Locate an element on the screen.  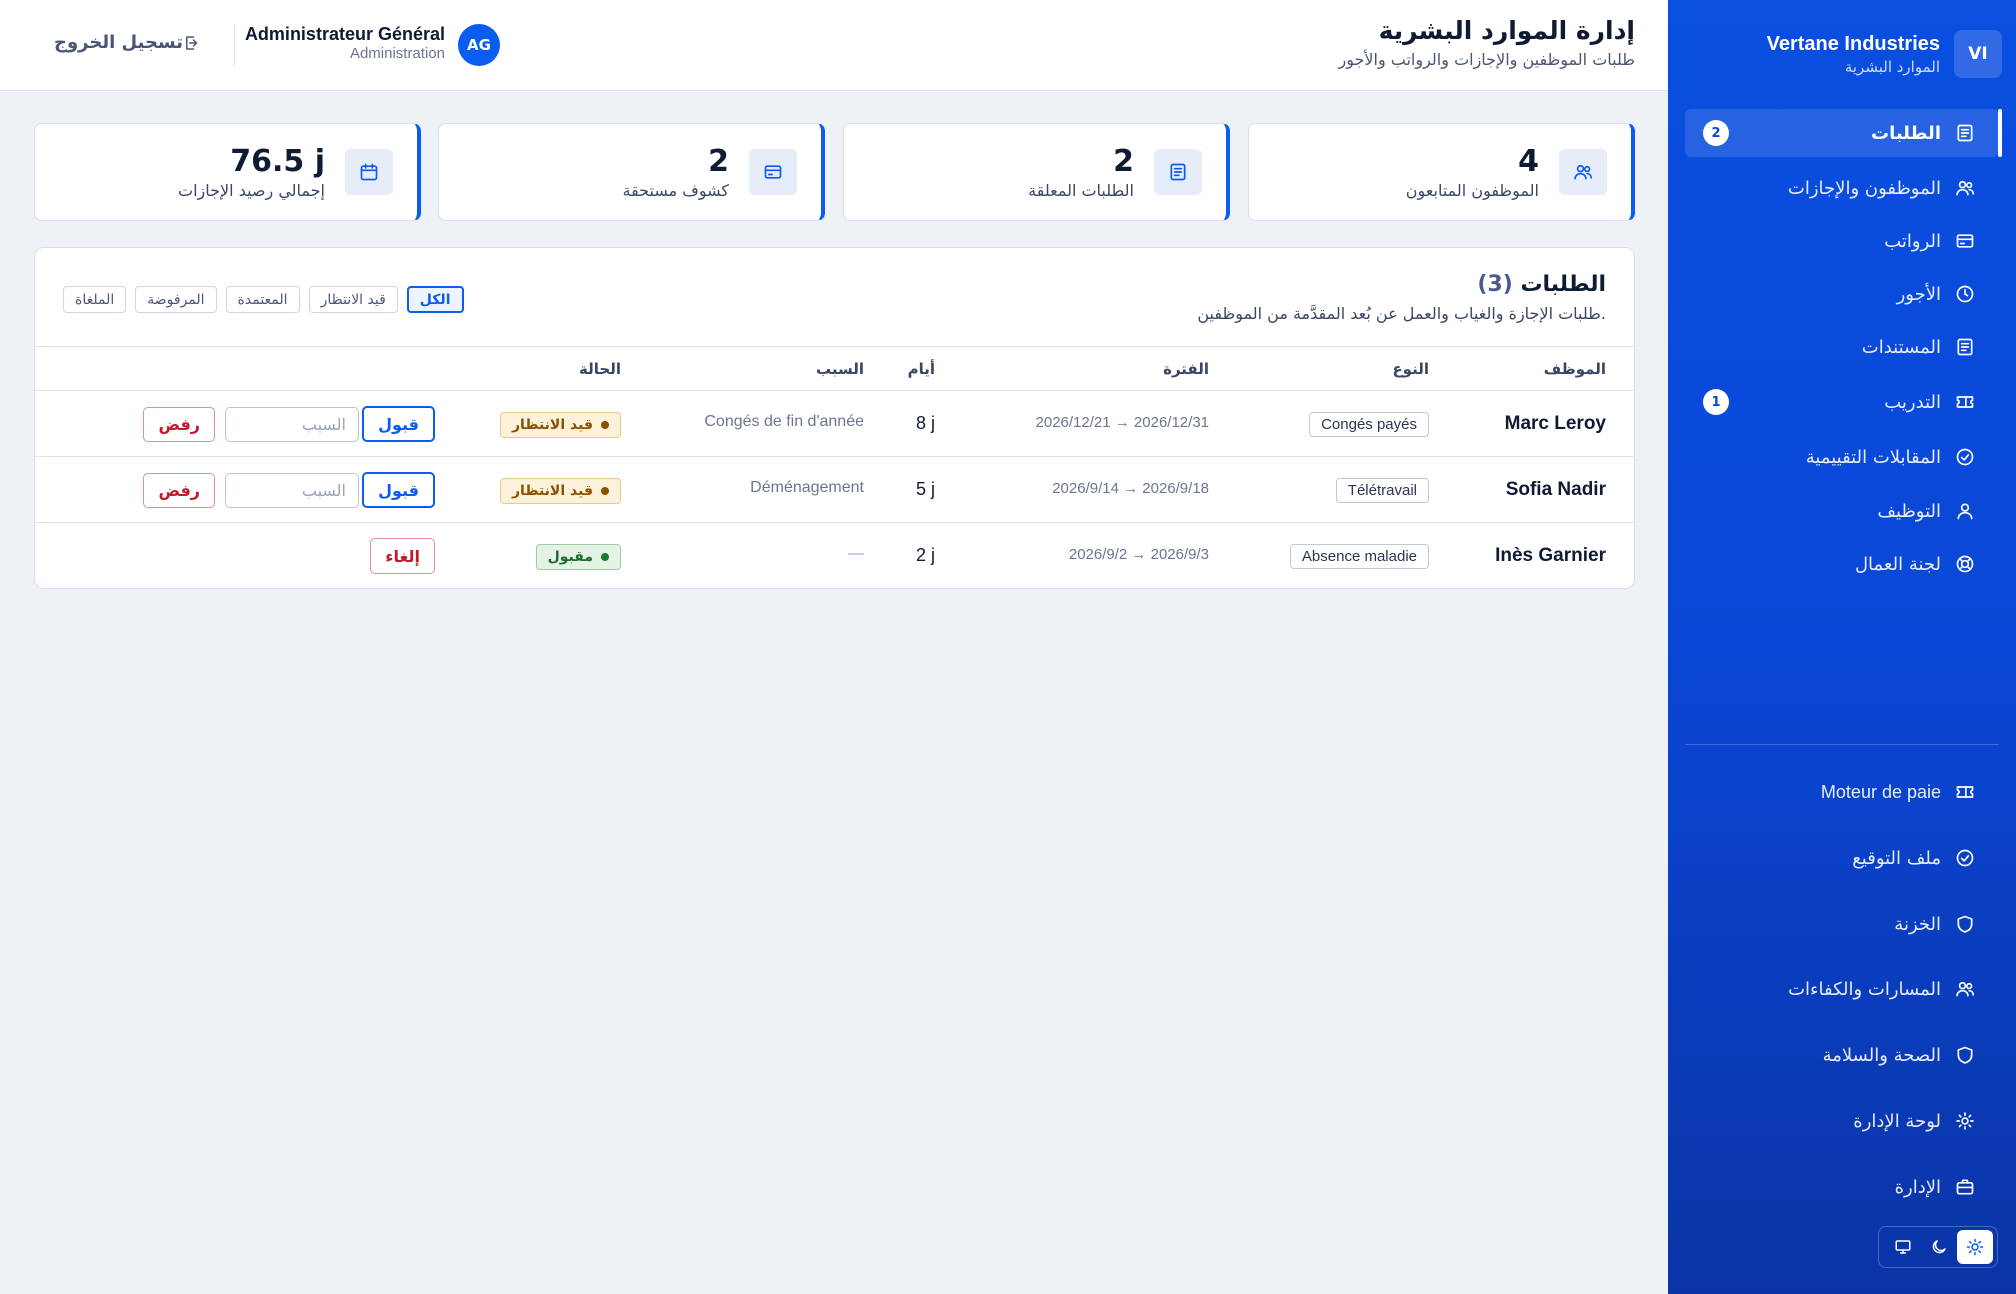
request-type-tag: Congés payés is located at coordinates (1369, 424).